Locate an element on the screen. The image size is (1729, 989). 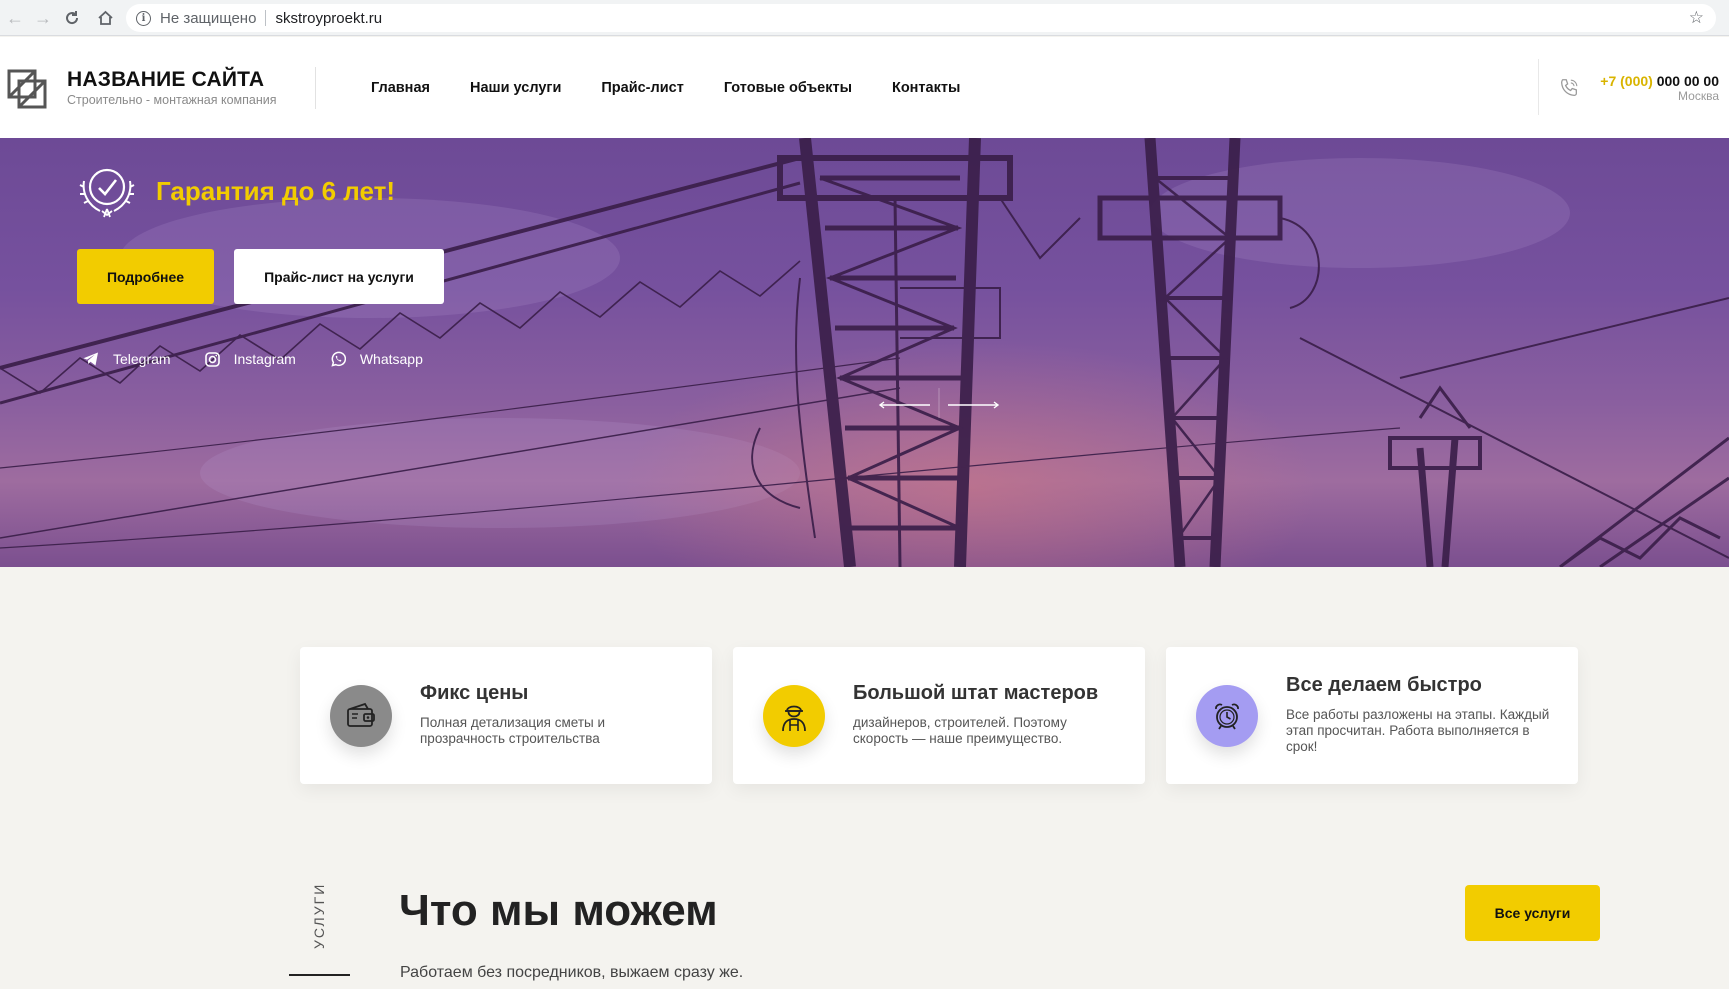
browser-toolbar: ← → i Не защищено skstroyproekt.ru ☆ is located at coordinates (864, 18).